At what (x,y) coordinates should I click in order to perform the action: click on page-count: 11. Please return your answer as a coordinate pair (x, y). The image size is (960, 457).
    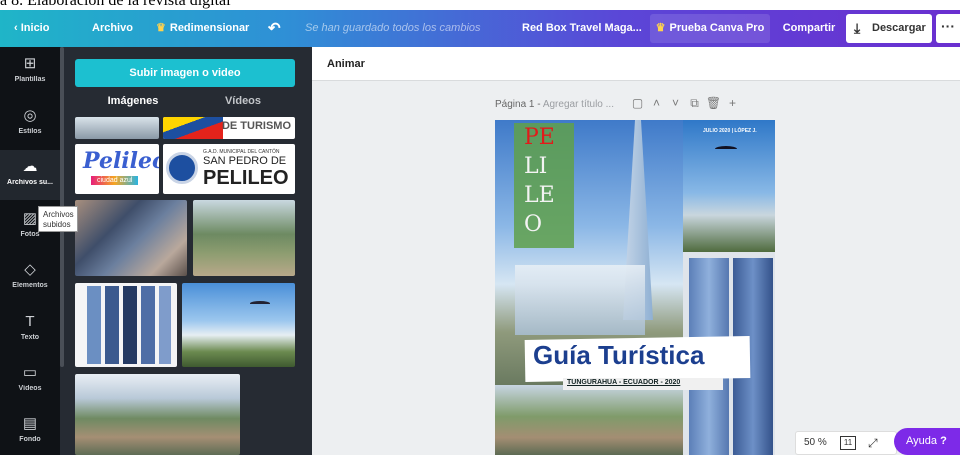
    Looking at the image, I should click on (848, 443).